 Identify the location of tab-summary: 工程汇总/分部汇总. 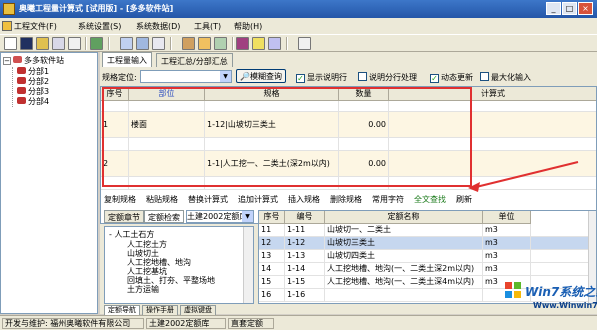
(194, 60).